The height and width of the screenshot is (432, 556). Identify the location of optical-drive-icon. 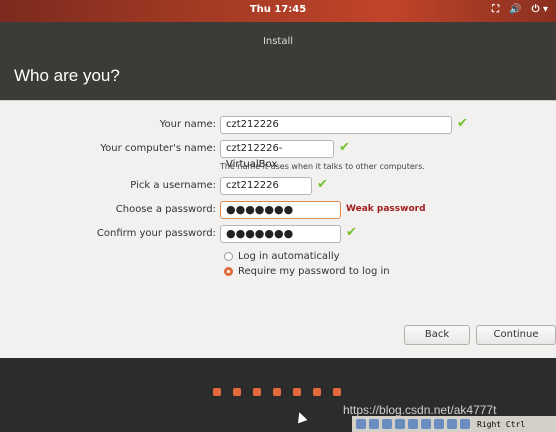
(374, 424).